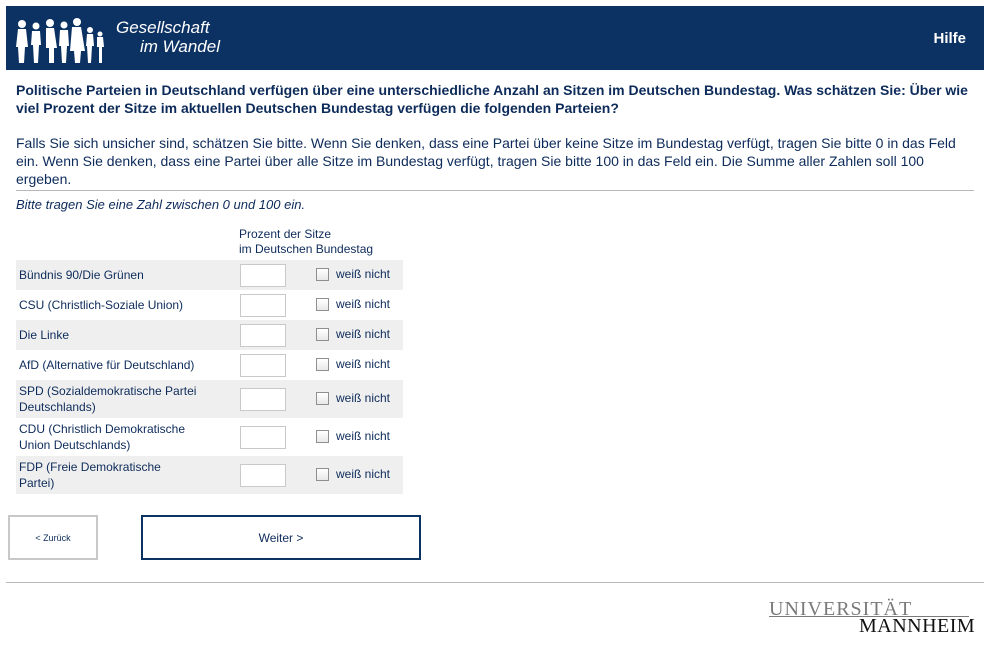  Describe the element at coordinates (285, 234) in the screenshot. I see `column-header-line1: Prozent der Sitze` at that location.